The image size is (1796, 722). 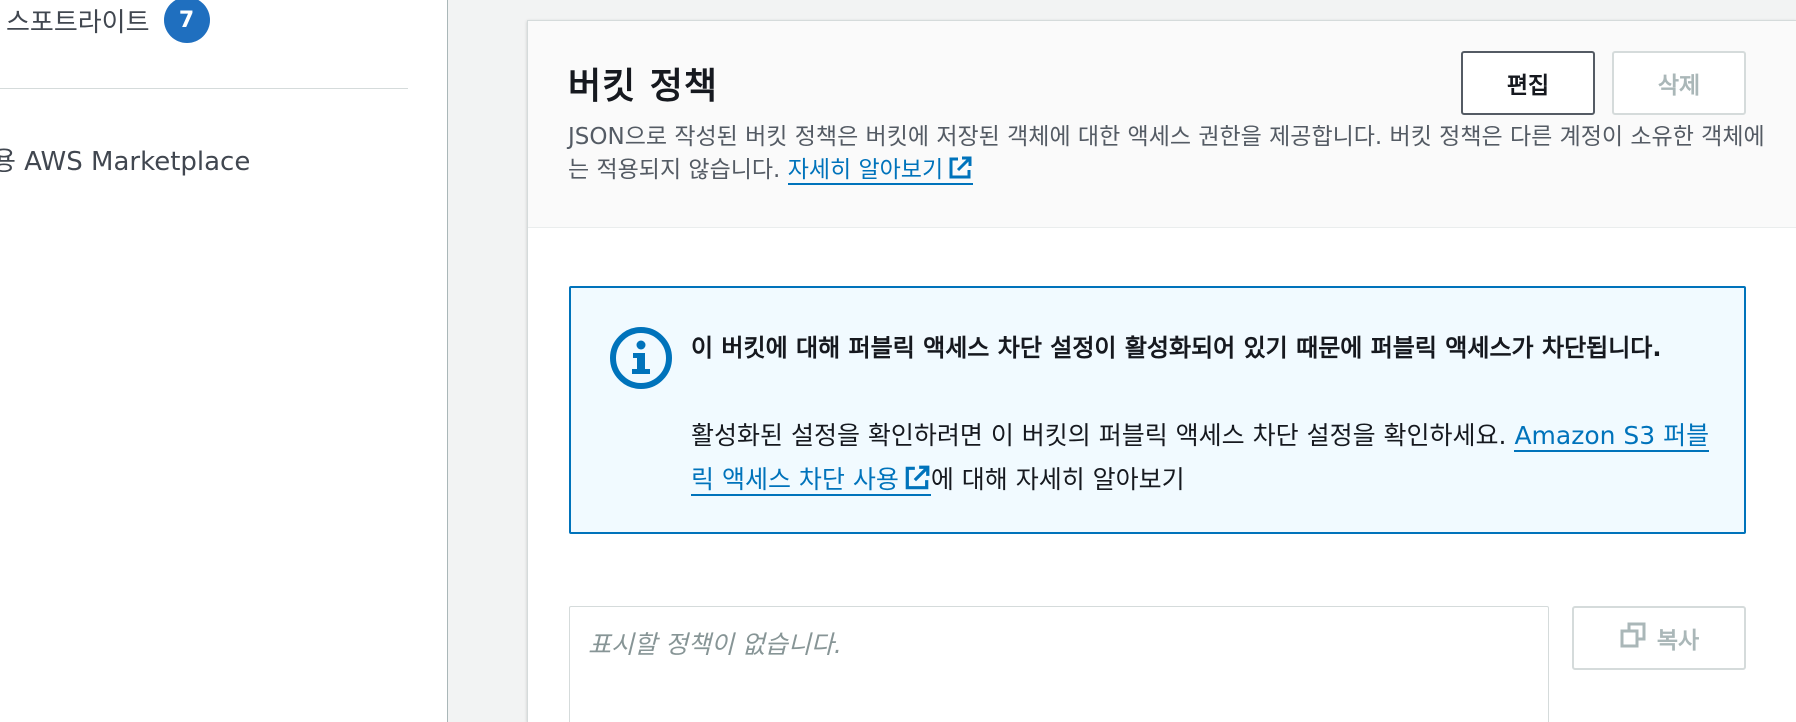 I want to click on copy-button-label: 복사, so click(x=1678, y=641).